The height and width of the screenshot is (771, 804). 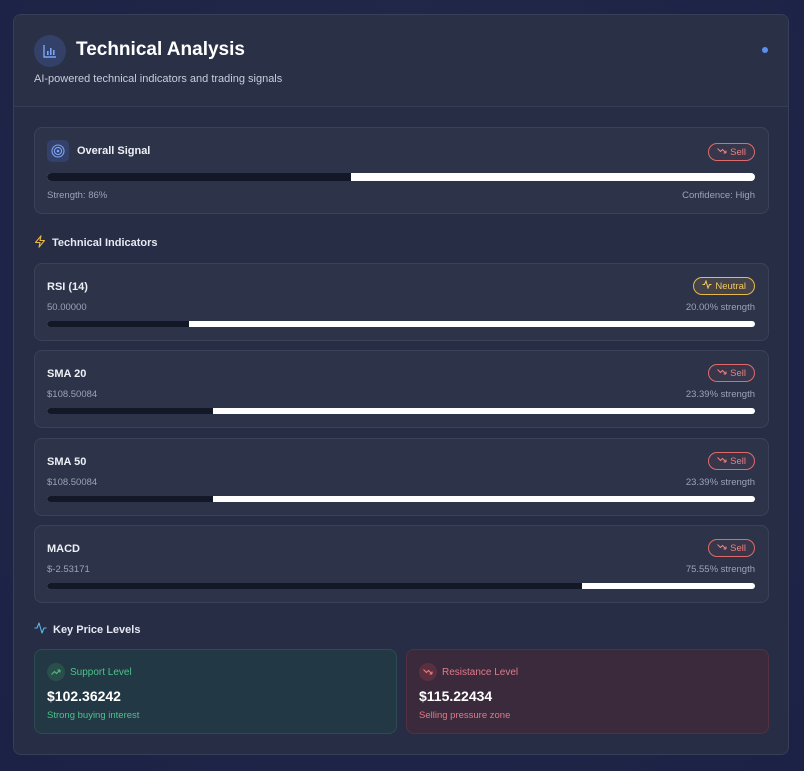 I want to click on overall-strength-label: Strength: 86%, so click(x=77, y=195).